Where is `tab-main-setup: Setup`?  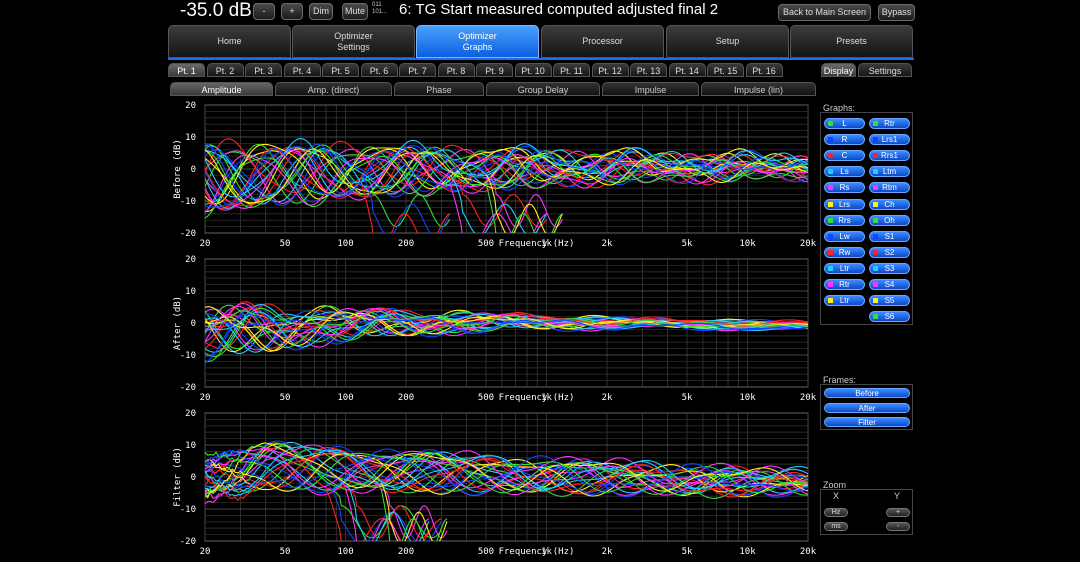
tab-main-setup: Setup is located at coordinates (727, 41).